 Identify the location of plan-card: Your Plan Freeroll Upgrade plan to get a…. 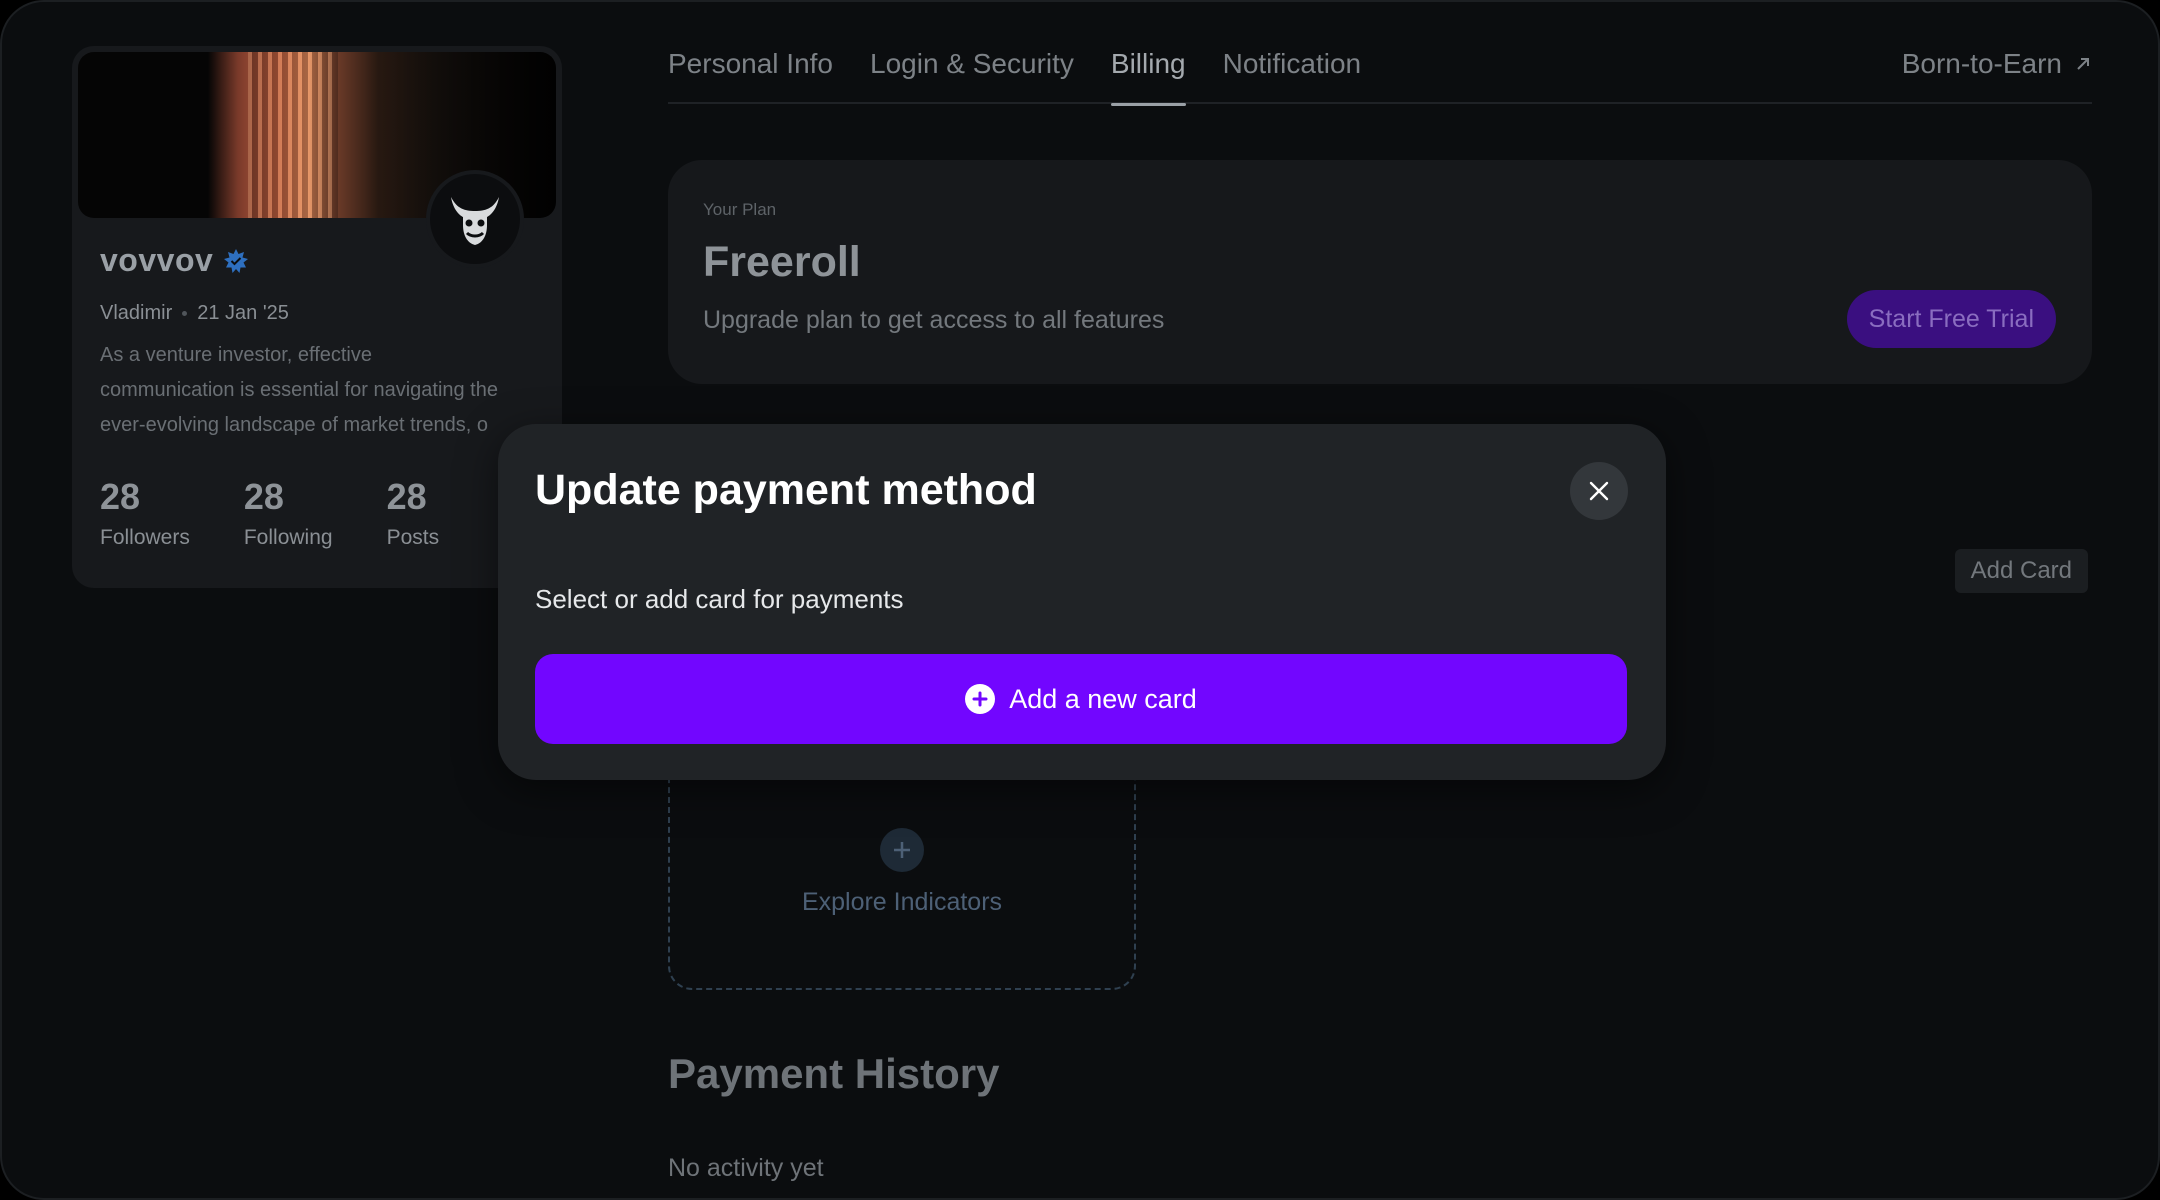
(1380, 272).